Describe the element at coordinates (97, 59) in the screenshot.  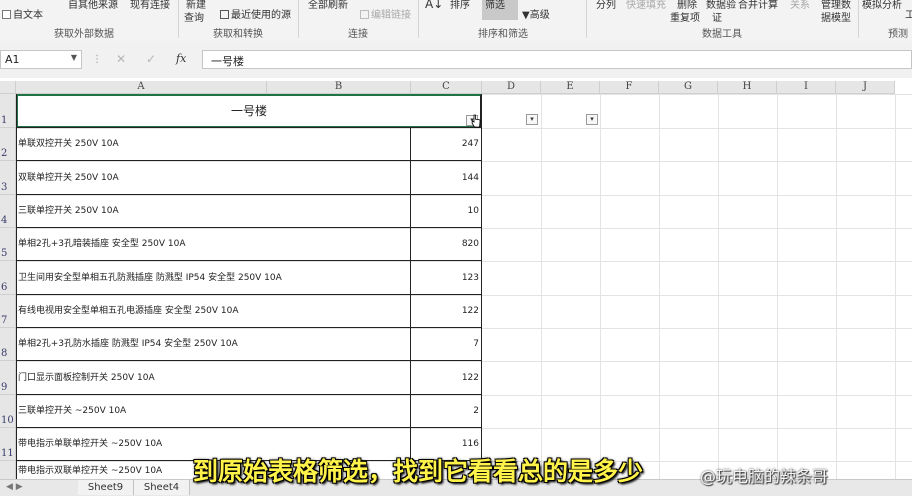
I see `more-dots-icon: ⋮` at that location.